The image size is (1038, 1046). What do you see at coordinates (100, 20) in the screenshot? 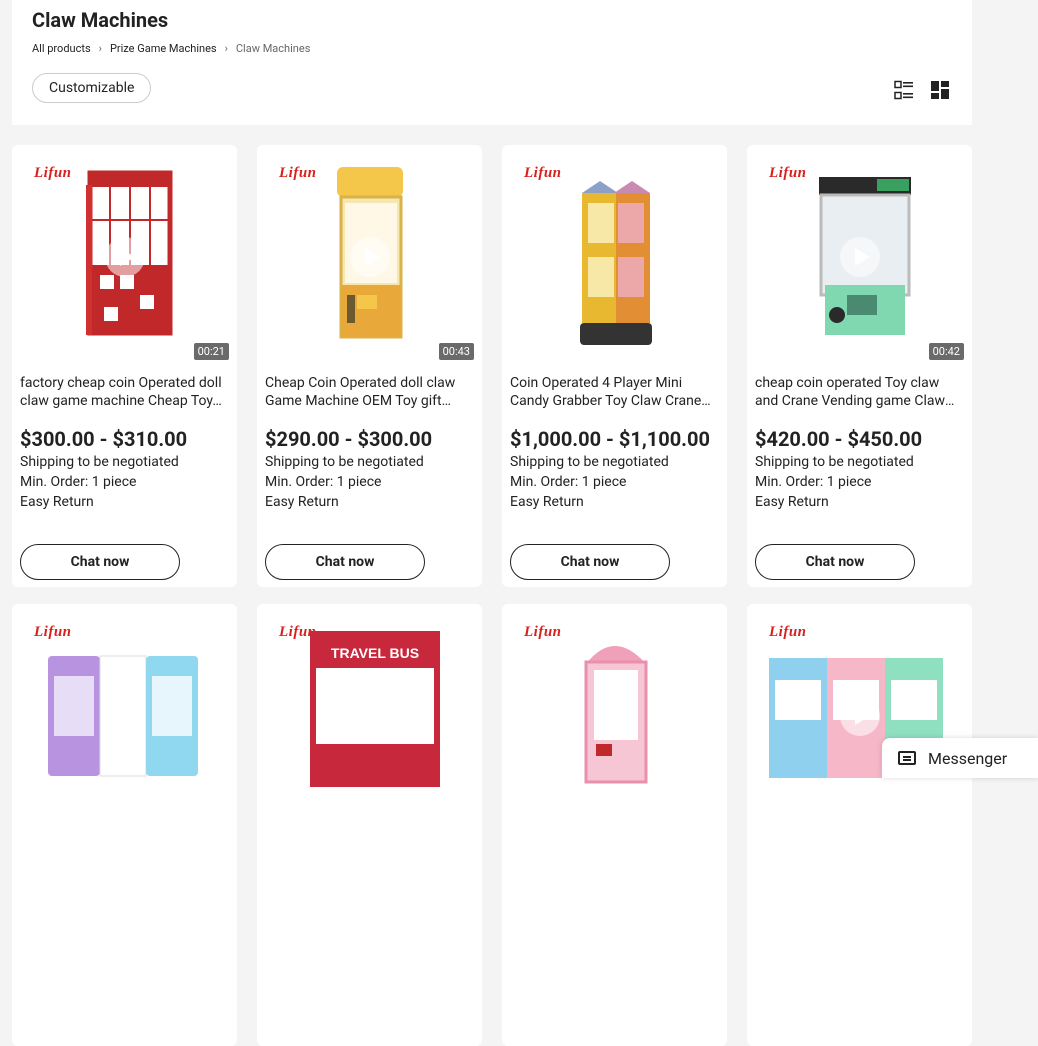
I see `page-title: Claw Machines` at bounding box center [100, 20].